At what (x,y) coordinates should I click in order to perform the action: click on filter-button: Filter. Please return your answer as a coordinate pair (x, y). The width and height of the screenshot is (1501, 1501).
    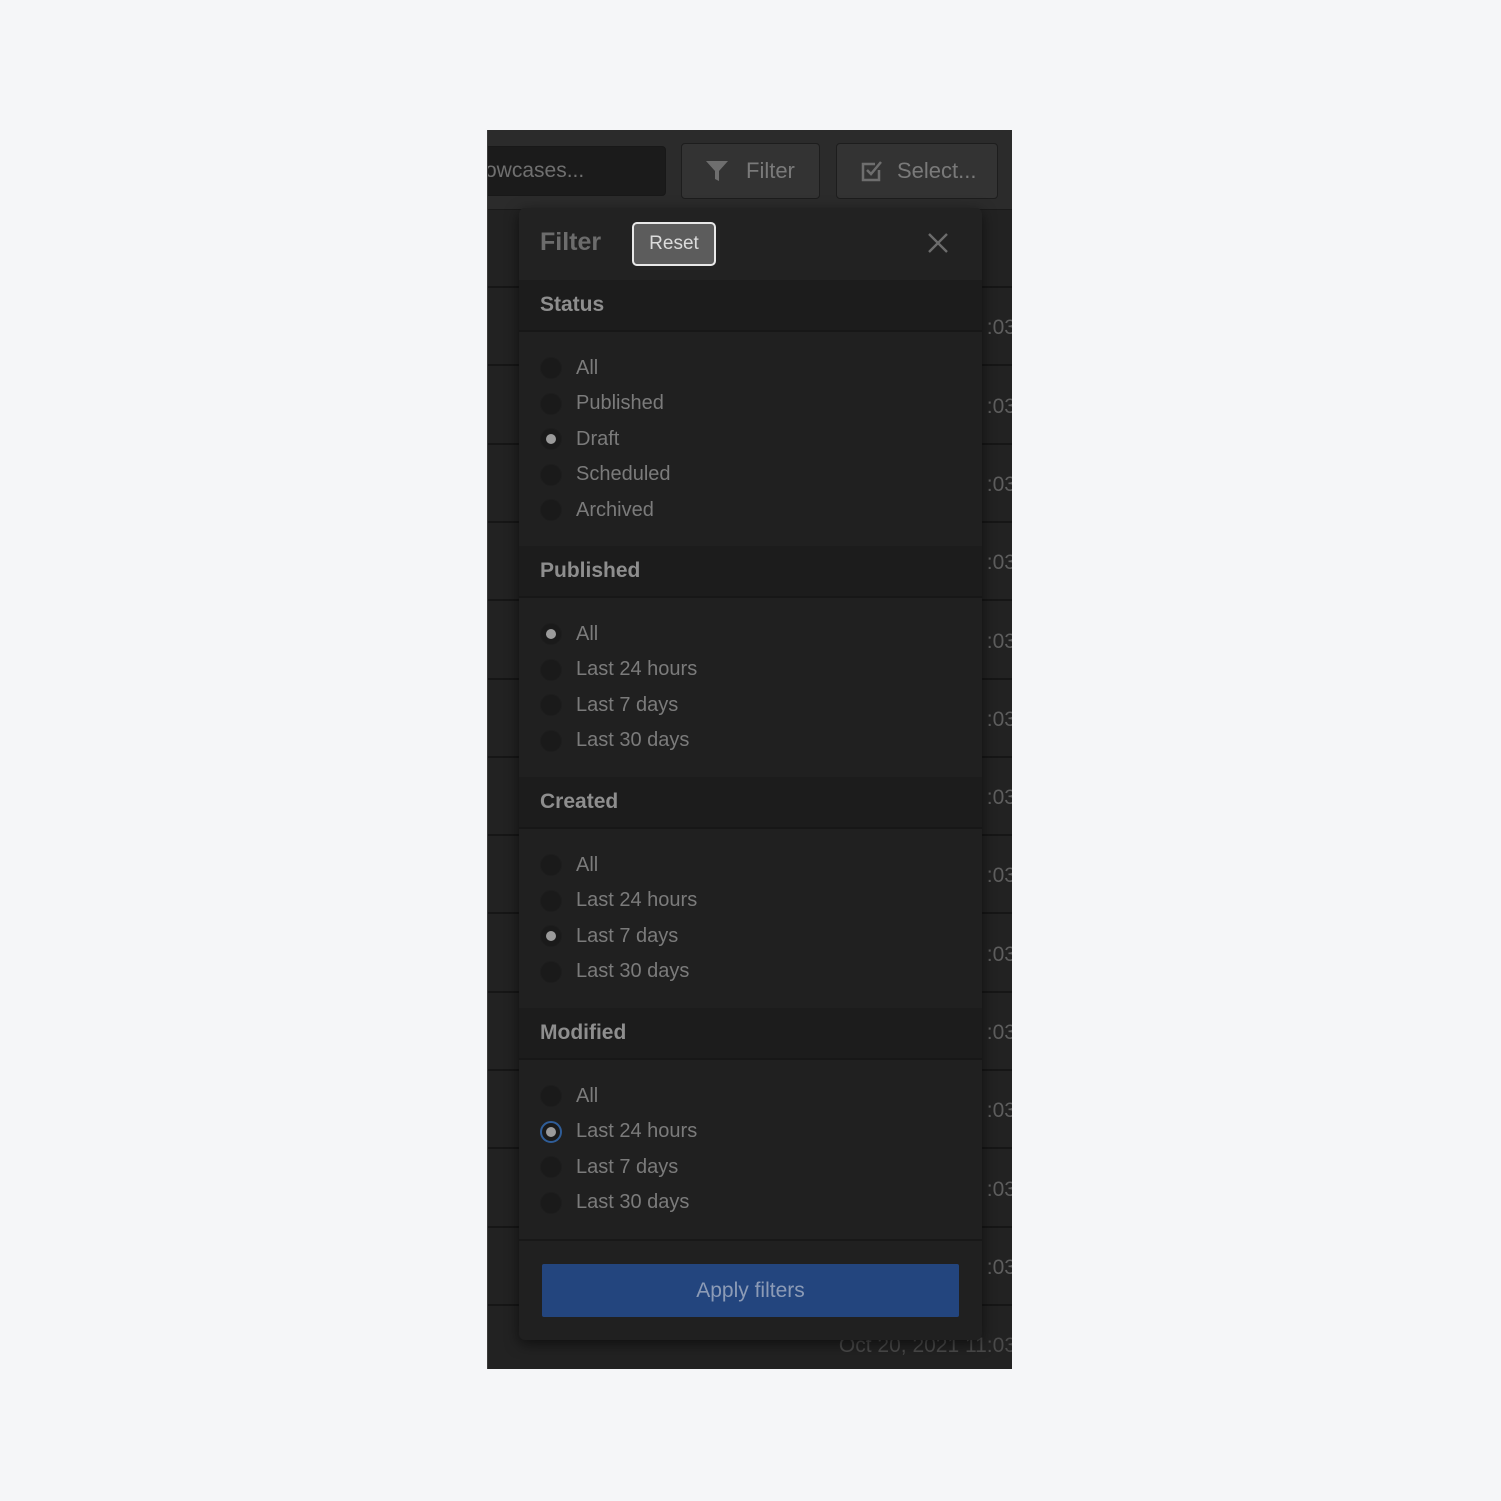
    Looking at the image, I should click on (750, 171).